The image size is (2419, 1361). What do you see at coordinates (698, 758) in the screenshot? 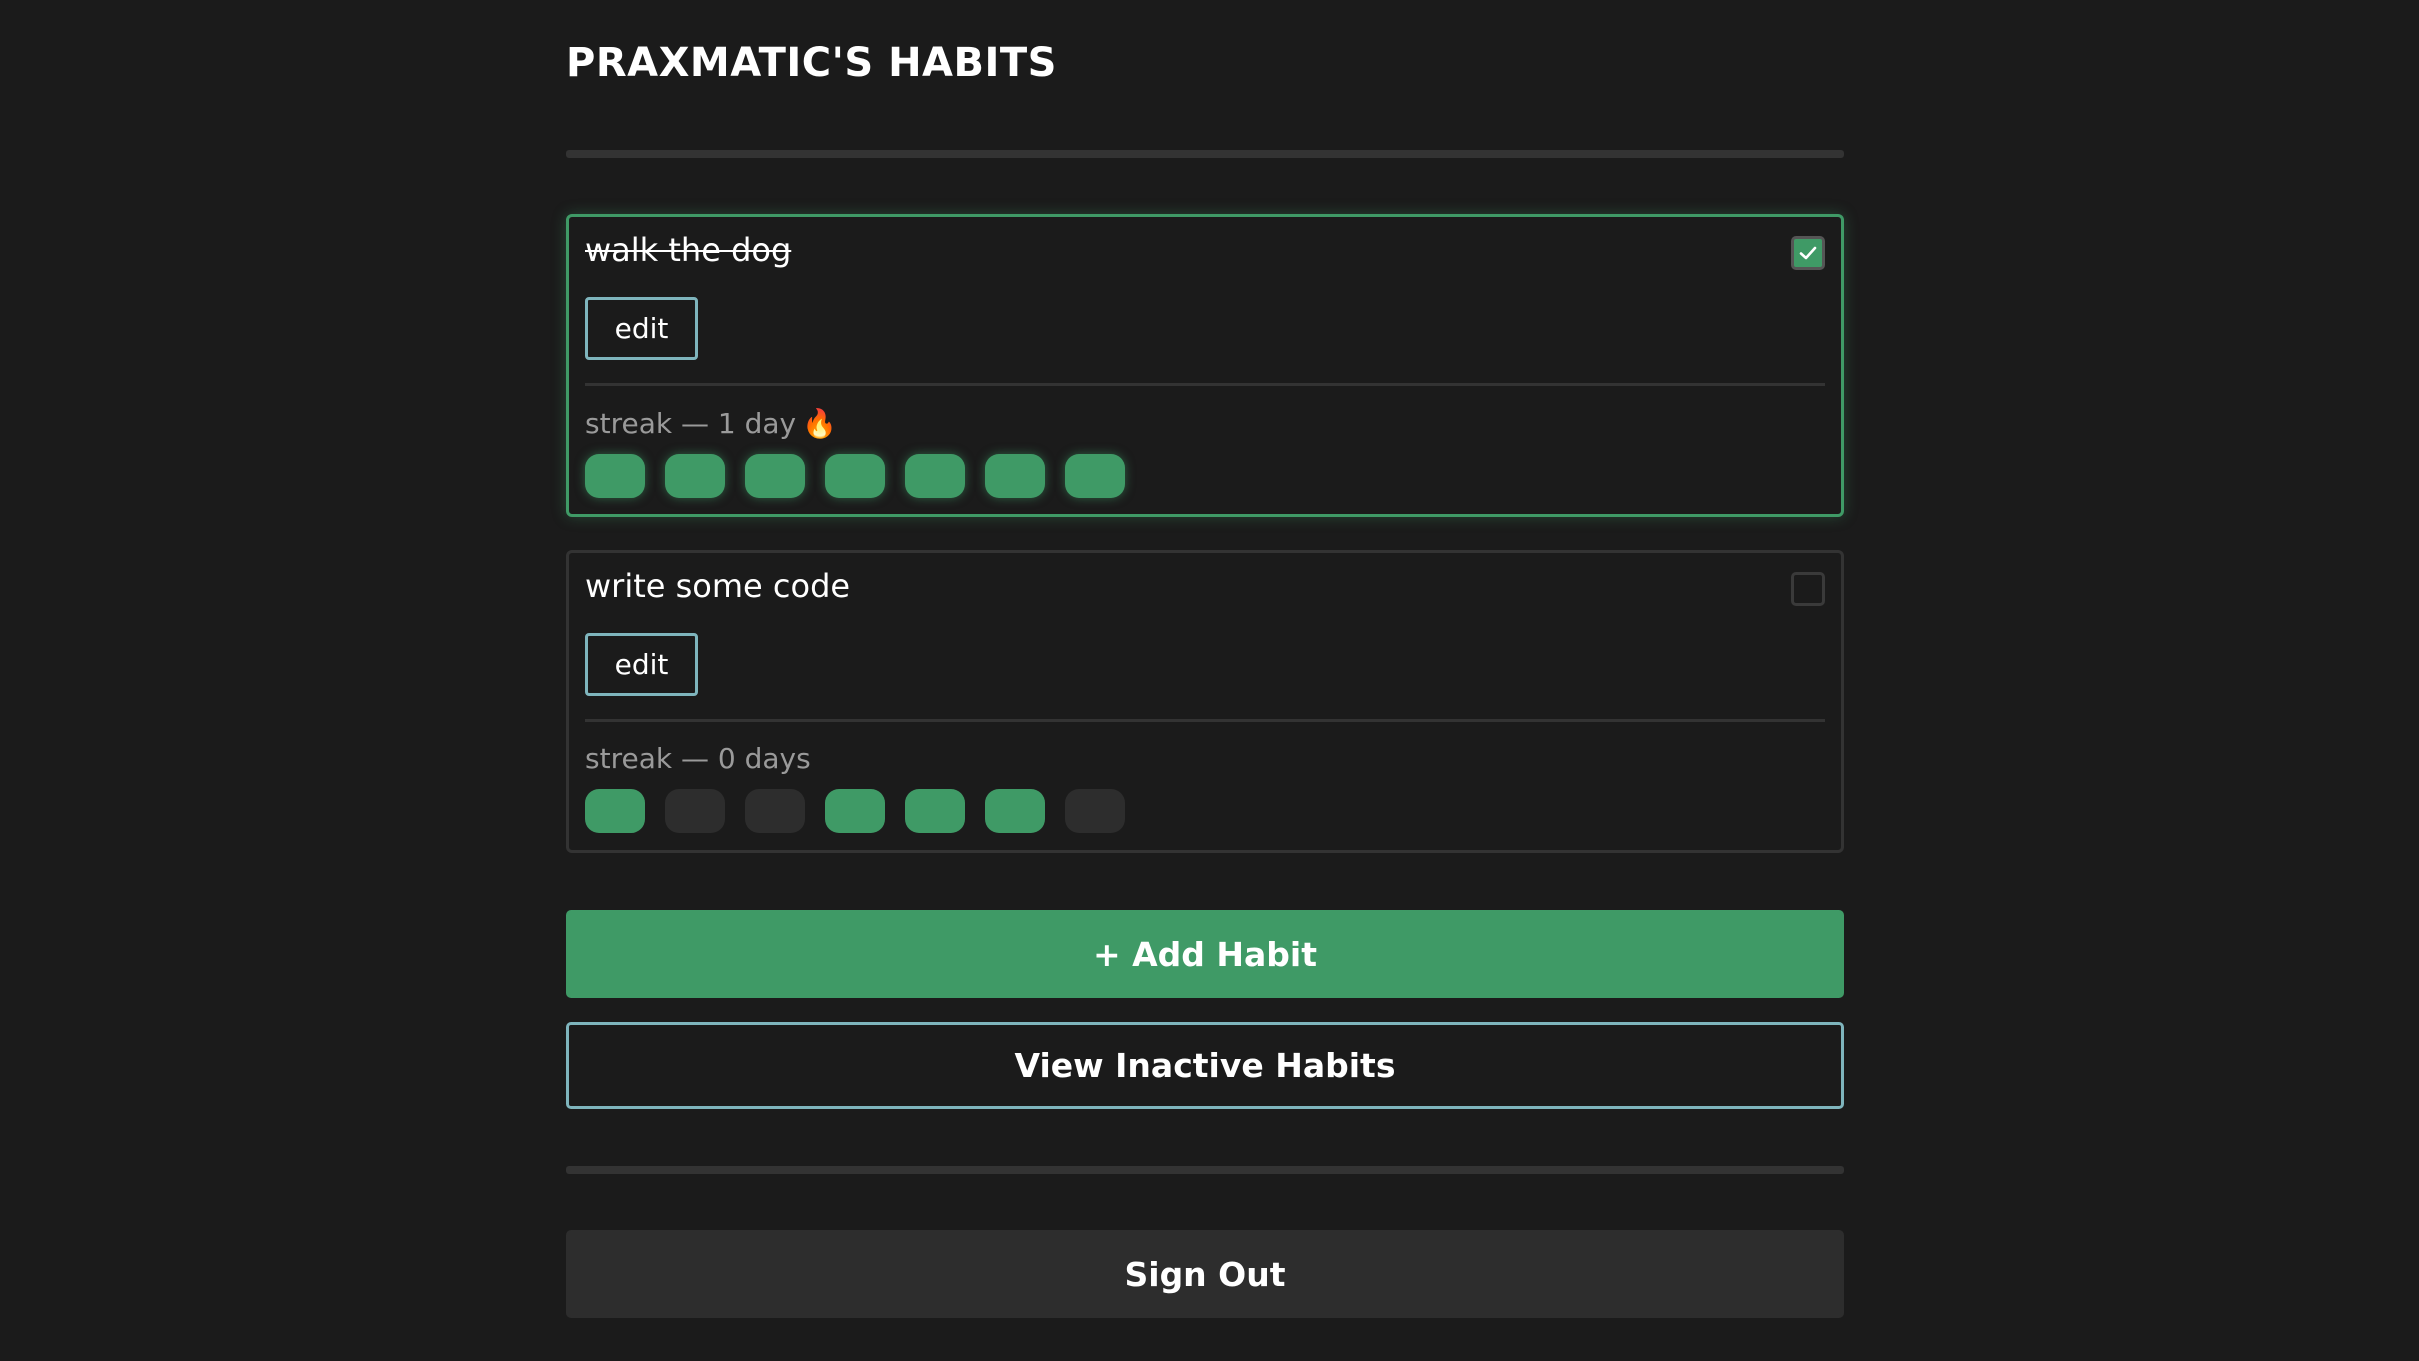
I see `streak-text: streak — 0 days` at bounding box center [698, 758].